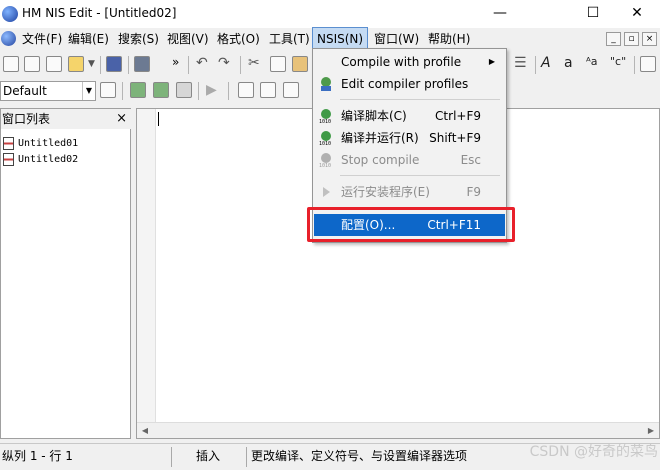  I want to click on highlight-callout-box, so click(411, 224).